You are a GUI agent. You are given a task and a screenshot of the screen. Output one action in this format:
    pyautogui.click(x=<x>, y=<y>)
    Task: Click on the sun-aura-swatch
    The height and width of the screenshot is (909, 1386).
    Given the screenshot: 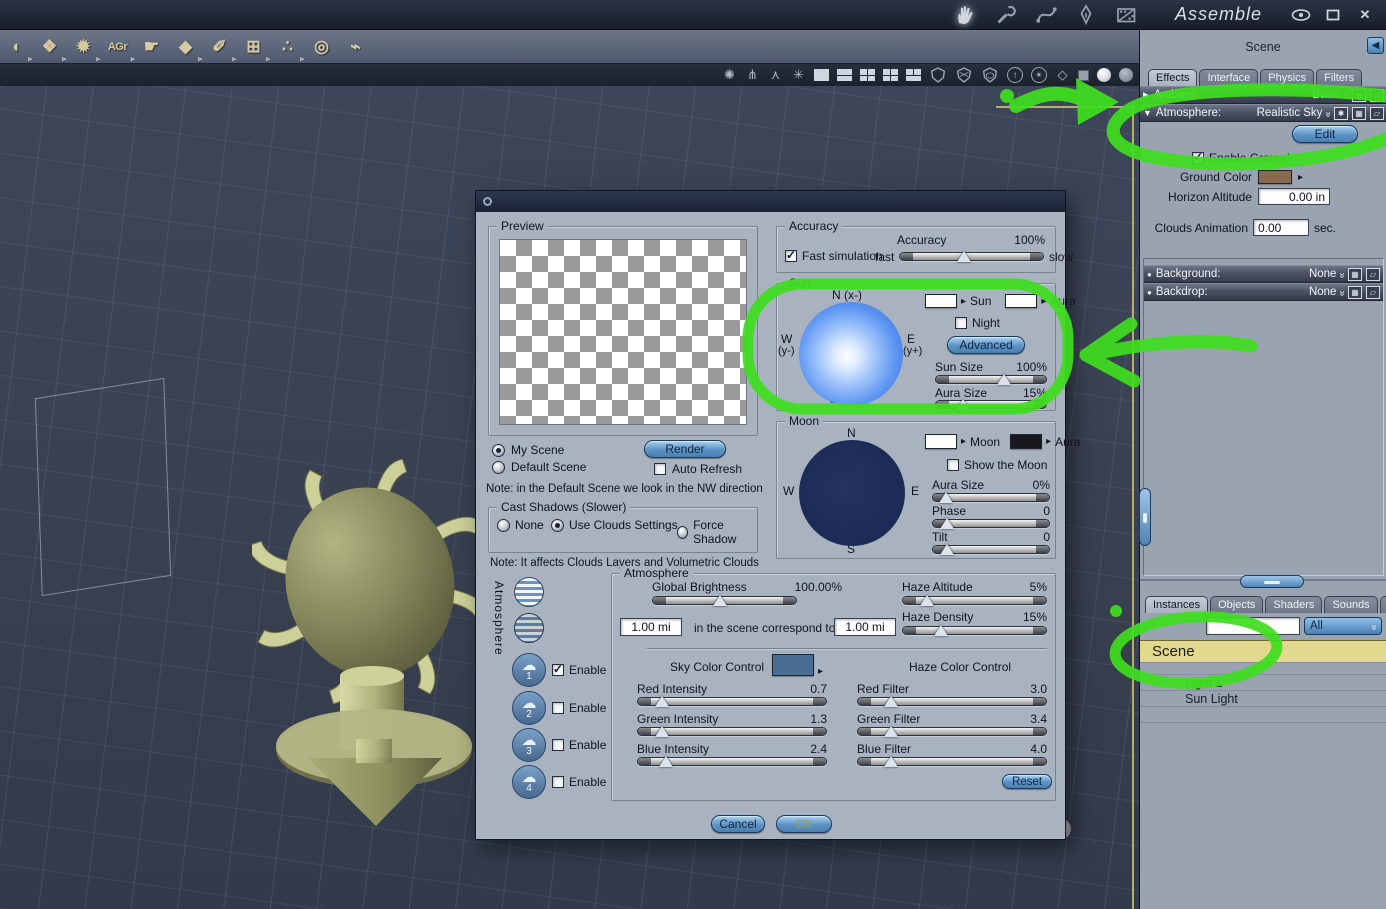 What is the action you would take?
    pyautogui.click(x=1021, y=301)
    